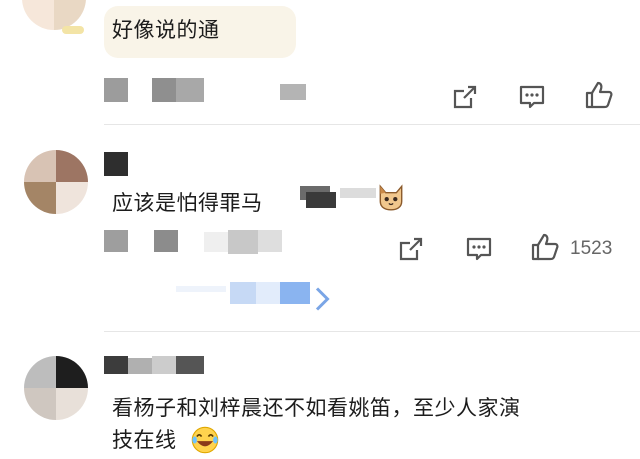 The width and height of the screenshot is (640, 459). I want to click on comment-2-meta-blur-c, so click(216, 242).